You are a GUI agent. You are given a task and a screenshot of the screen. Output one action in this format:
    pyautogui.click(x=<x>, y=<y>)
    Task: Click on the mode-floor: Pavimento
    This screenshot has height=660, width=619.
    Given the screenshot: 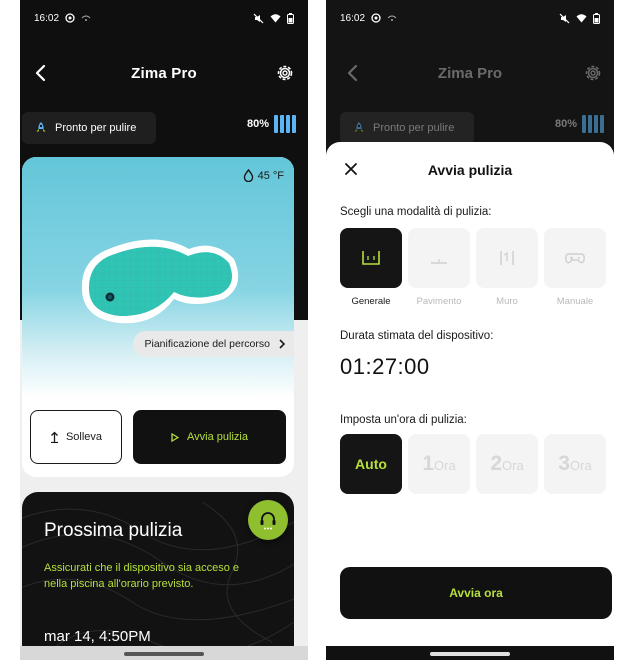 What is the action you would take?
    pyautogui.click(x=439, y=267)
    